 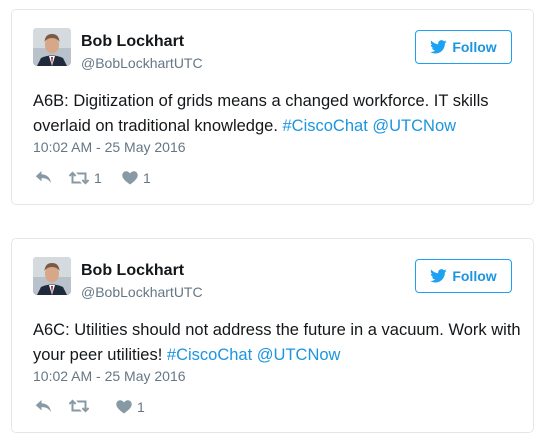 What do you see at coordinates (98, 178) in the screenshot?
I see `retweet-count: 1` at bounding box center [98, 178].